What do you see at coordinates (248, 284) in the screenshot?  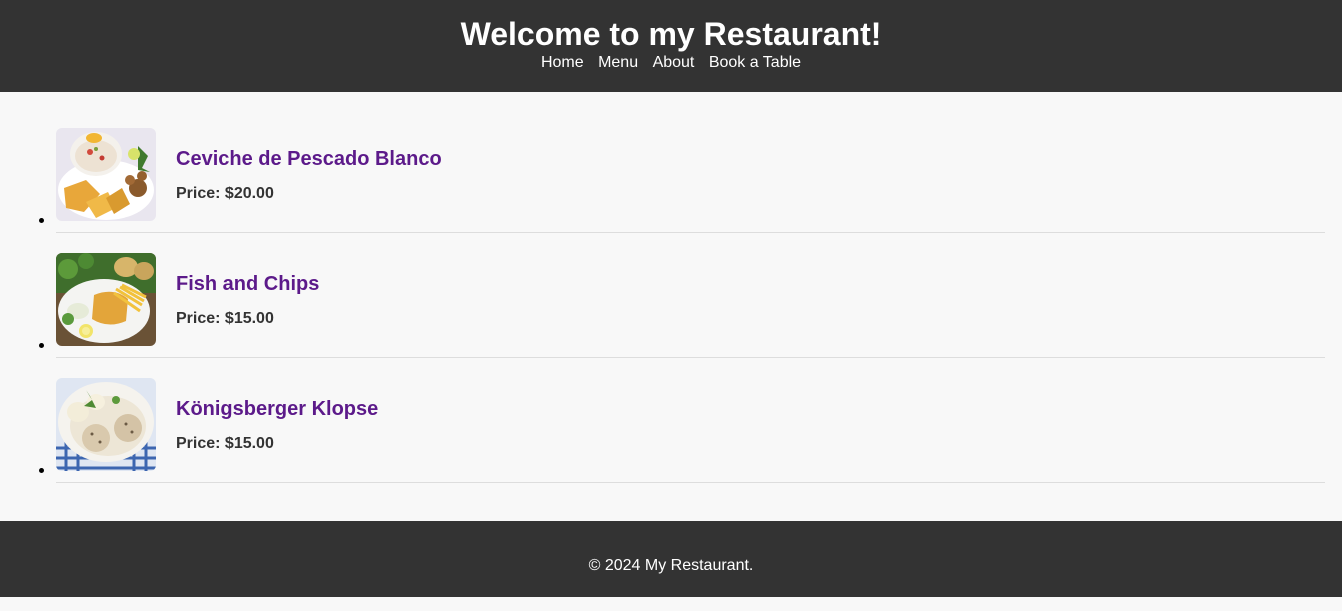 I see `item-name: Fish and Chips` at bounding box center [248, 284].